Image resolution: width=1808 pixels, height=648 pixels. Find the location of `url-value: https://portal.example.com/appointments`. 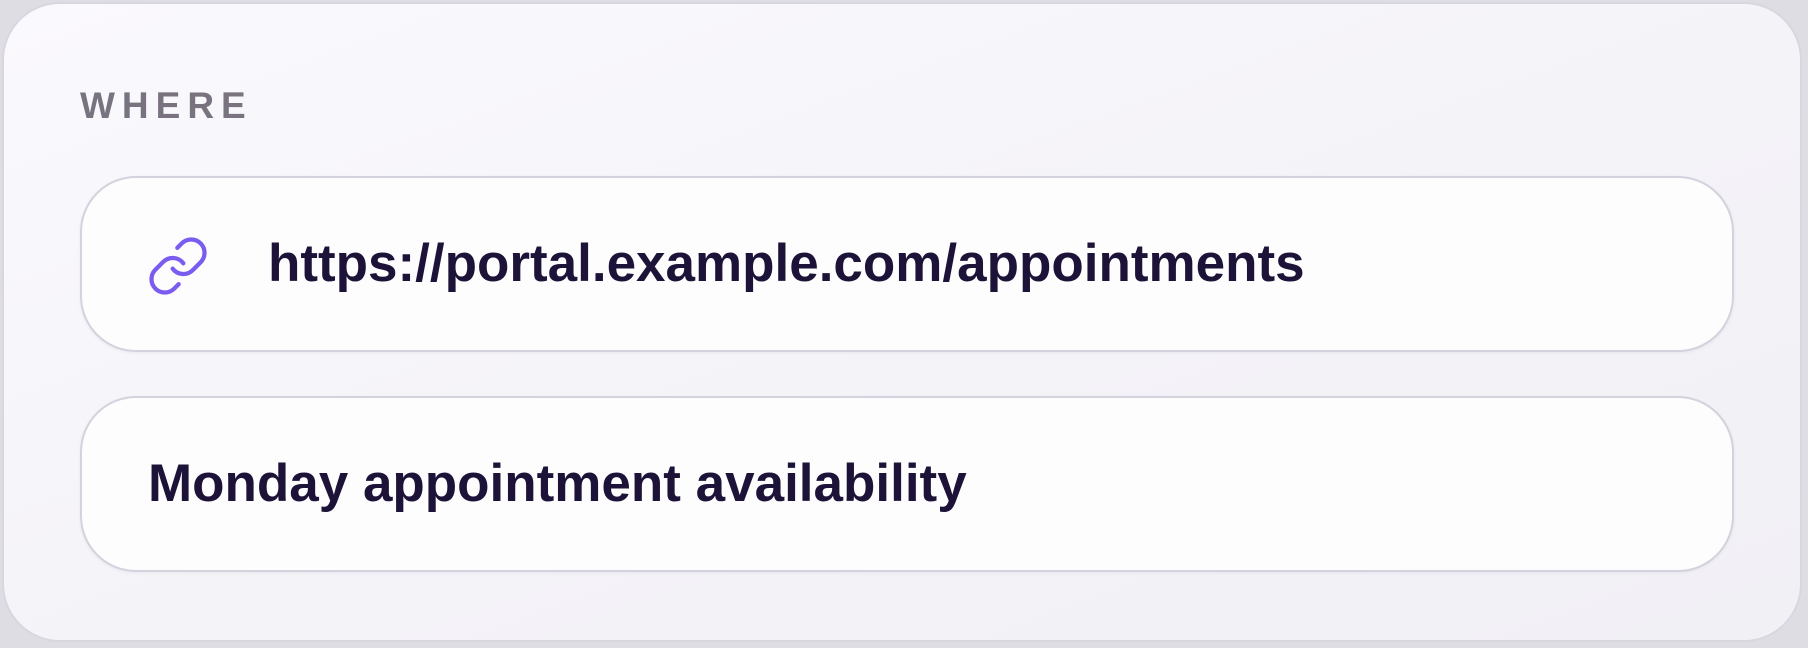

url-value: https://portal.example.com/appointments is located at coordinates (786, 263).